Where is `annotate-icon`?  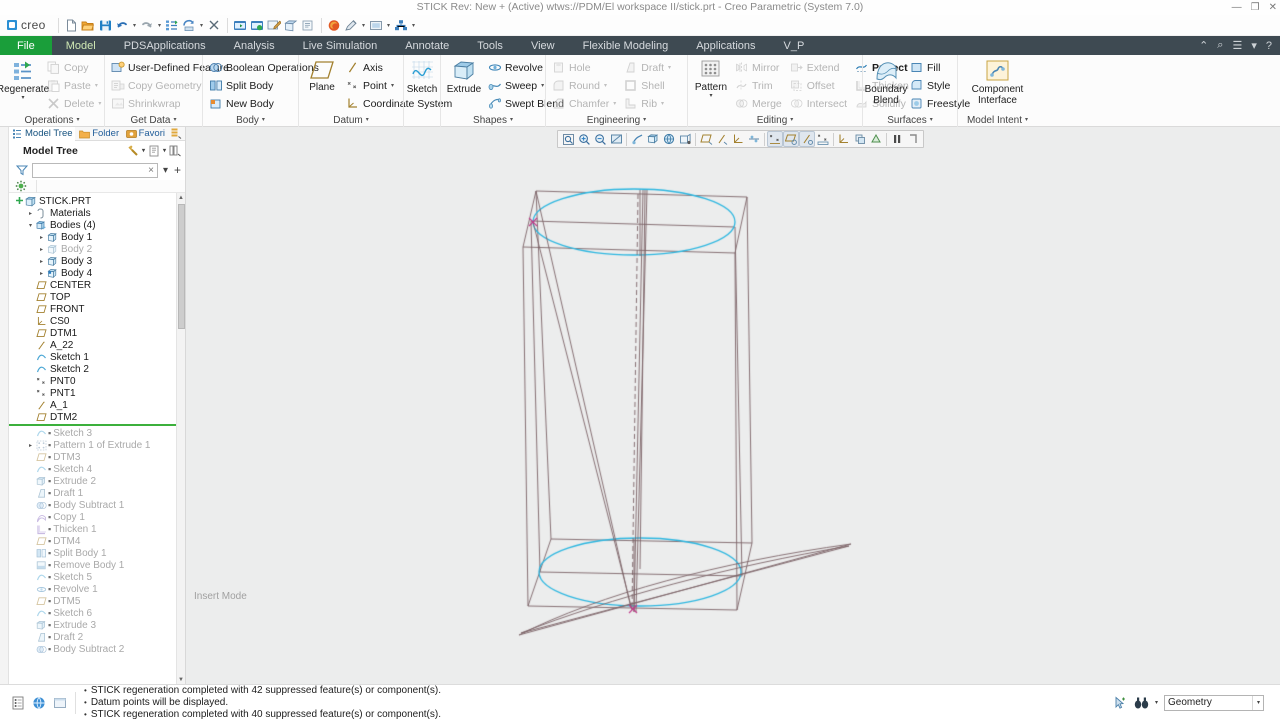
annotate-icon is located at coordinates (274, 25).